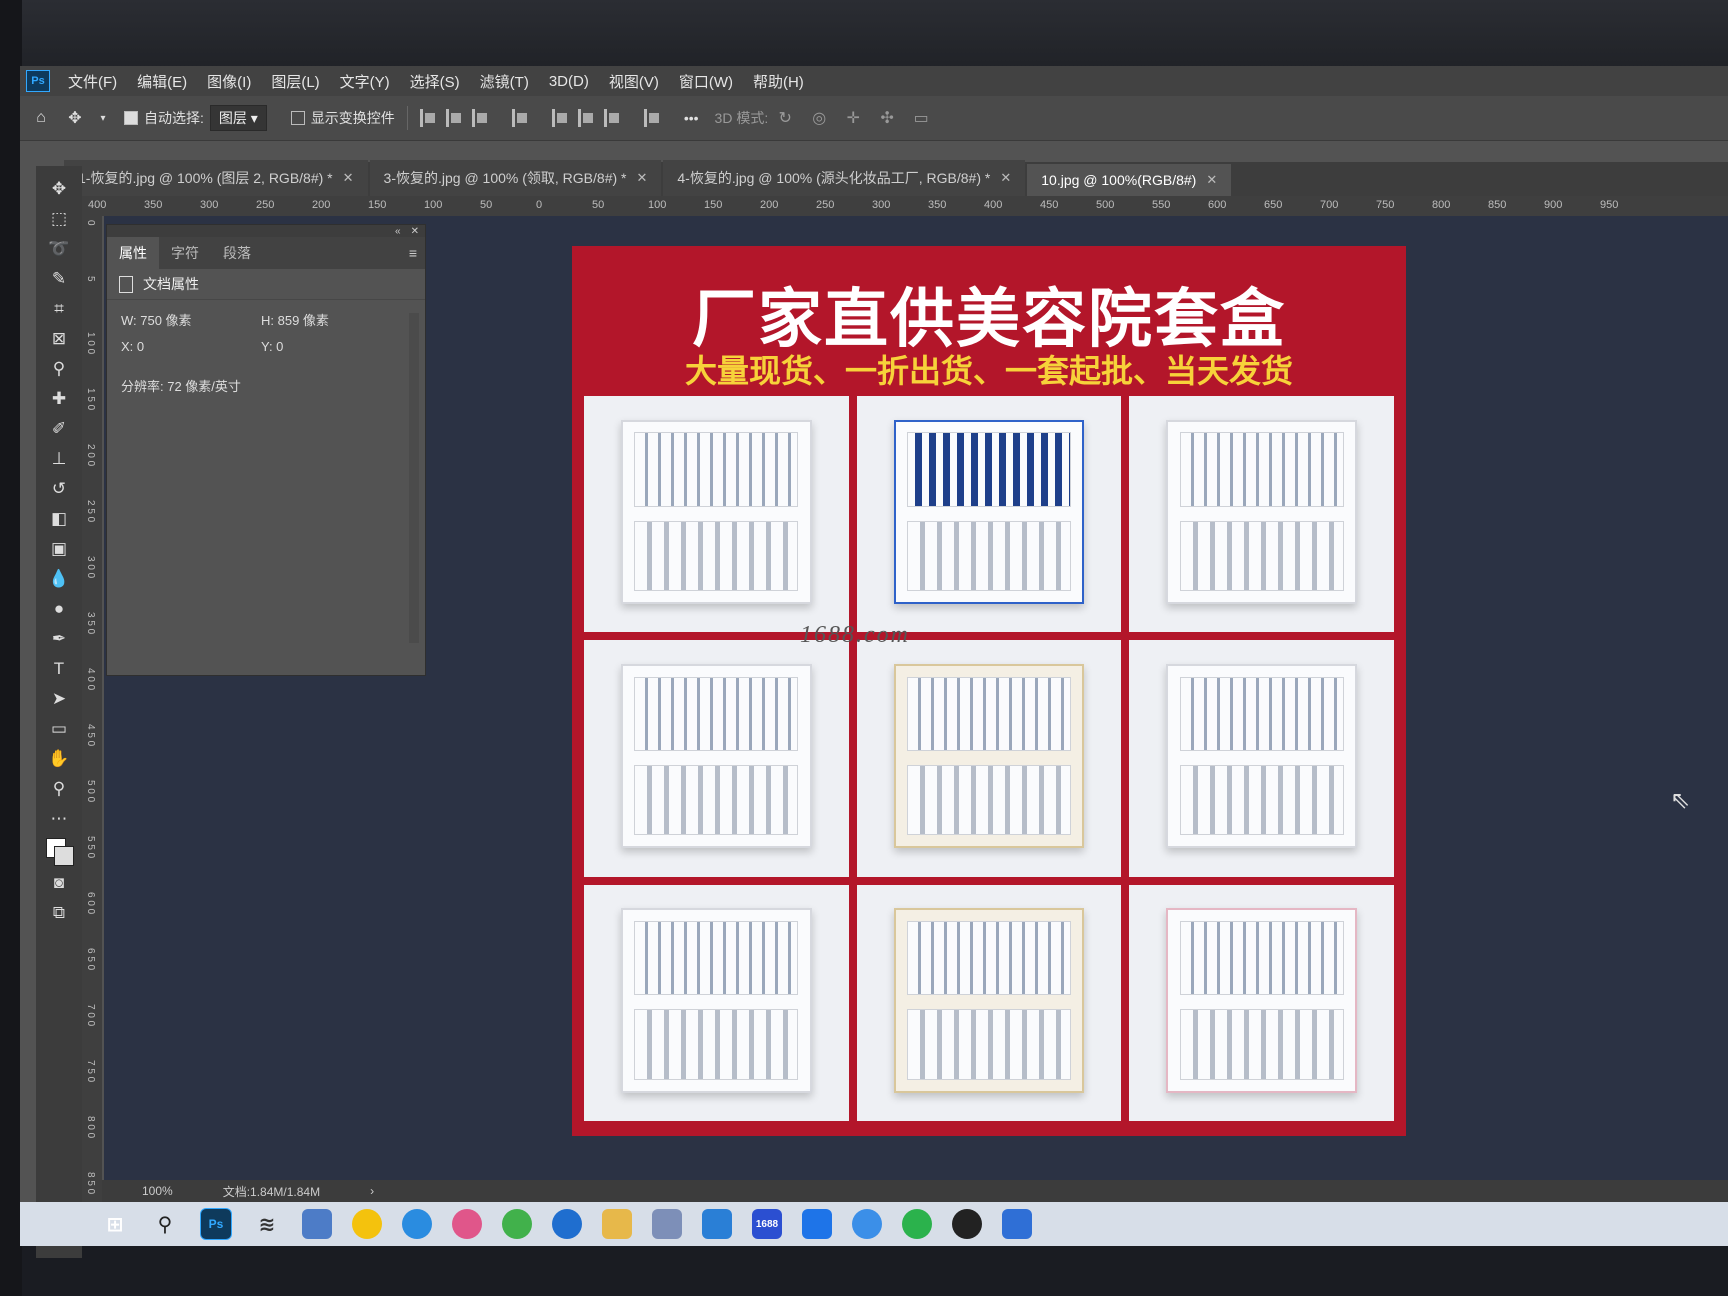 Image resolution: width=1728 pixels, height=1296 pixels. I want to click on blur-tool-icon: 💧, so click(59, 579).